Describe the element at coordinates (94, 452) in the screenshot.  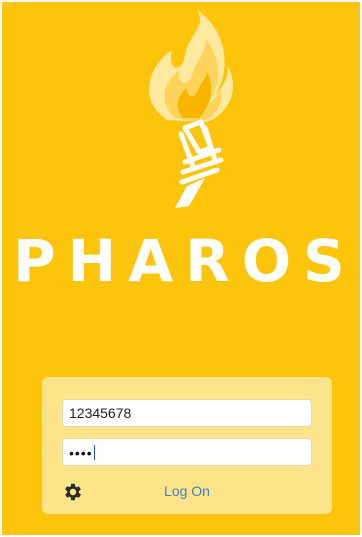
I see `text-caret` at that location.